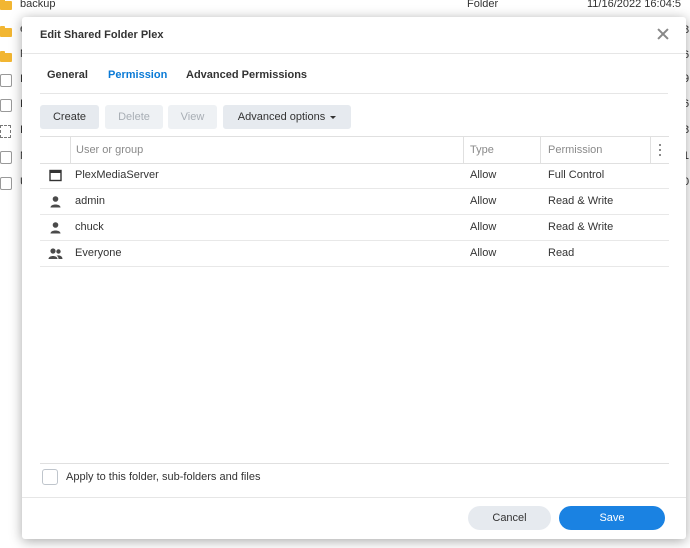 This screenshot has width=690, height=548. I want to click on column-header-type: Type, so click(482, 150).